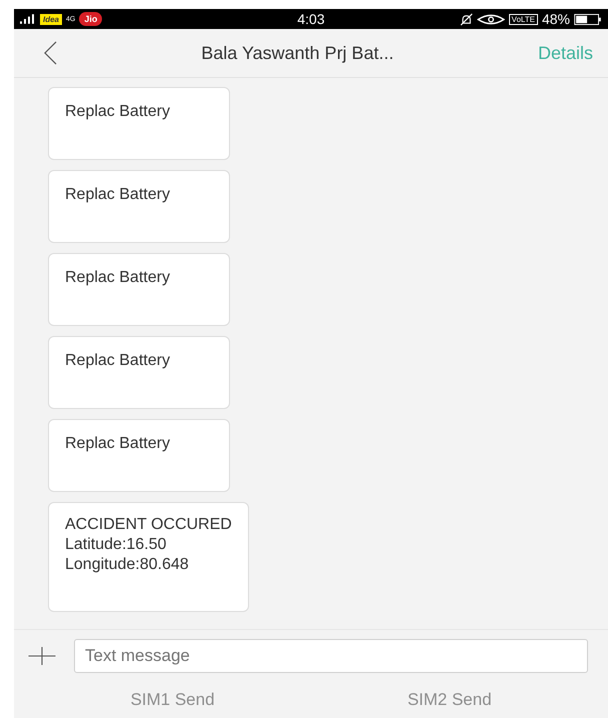 The width and height of the screenshot is (608, 718). Describe the element at coordinates (311, 19) in the screenshot. I see `clock: 4:03` at that location.